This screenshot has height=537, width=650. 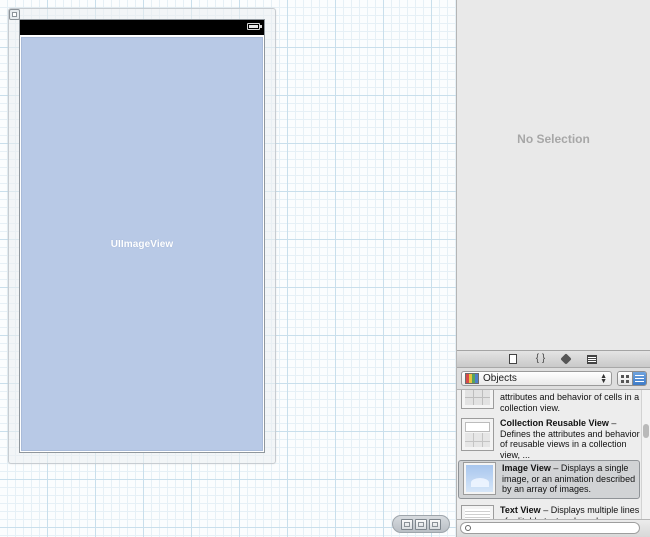 I want to click on tab-file-template, so click(x=514, y=359).